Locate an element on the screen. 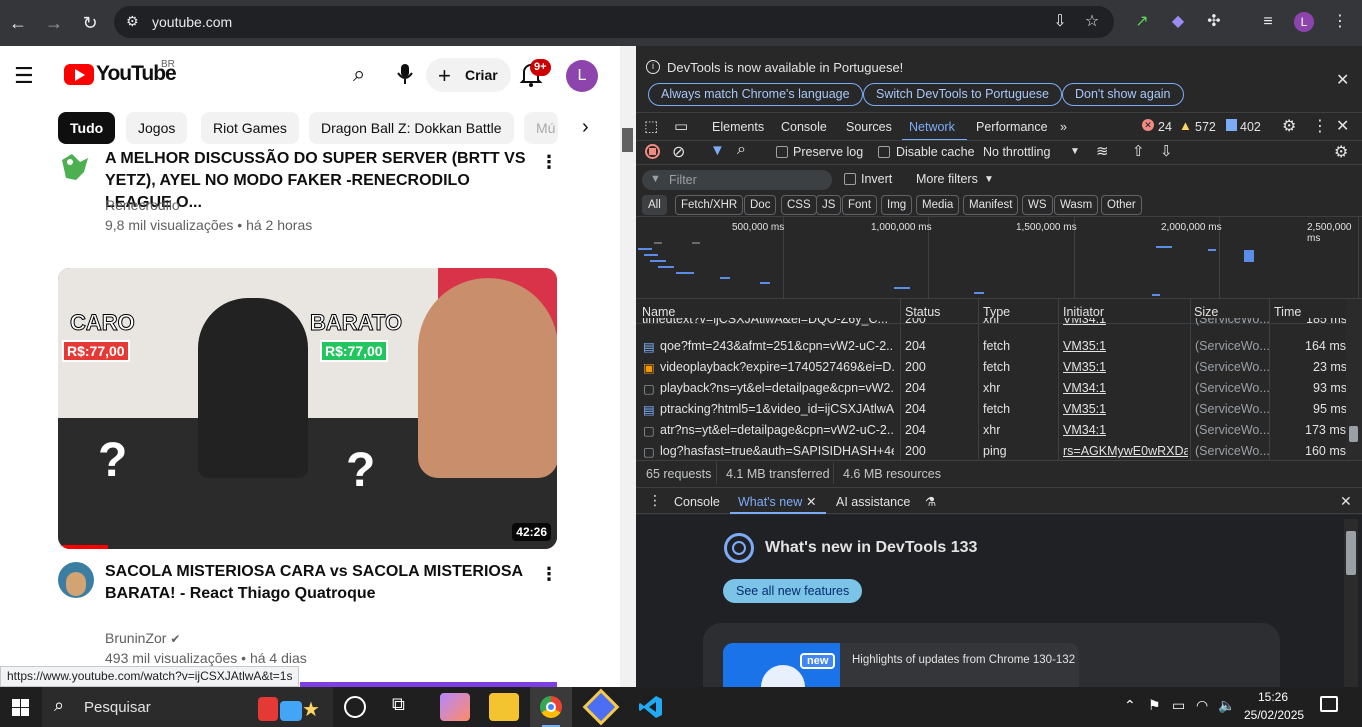 The image size is (1362, 727). install-app-icon: ⇩ is located at coordinates (1060, 22).